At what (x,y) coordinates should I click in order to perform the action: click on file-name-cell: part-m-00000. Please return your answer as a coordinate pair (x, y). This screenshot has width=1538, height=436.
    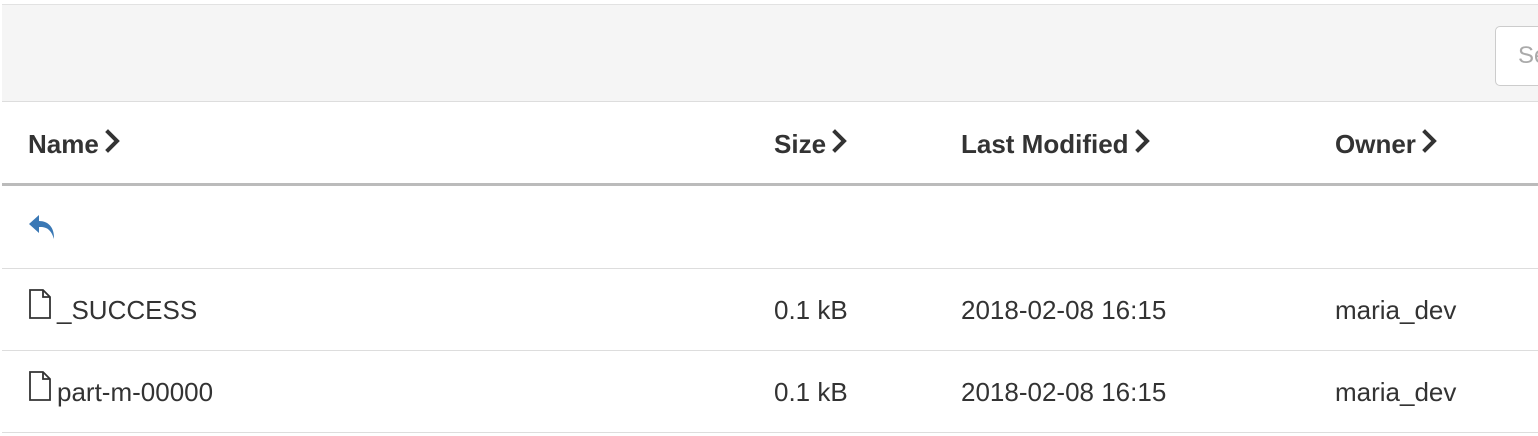
    Looking at the image, I should click on (120, 391).